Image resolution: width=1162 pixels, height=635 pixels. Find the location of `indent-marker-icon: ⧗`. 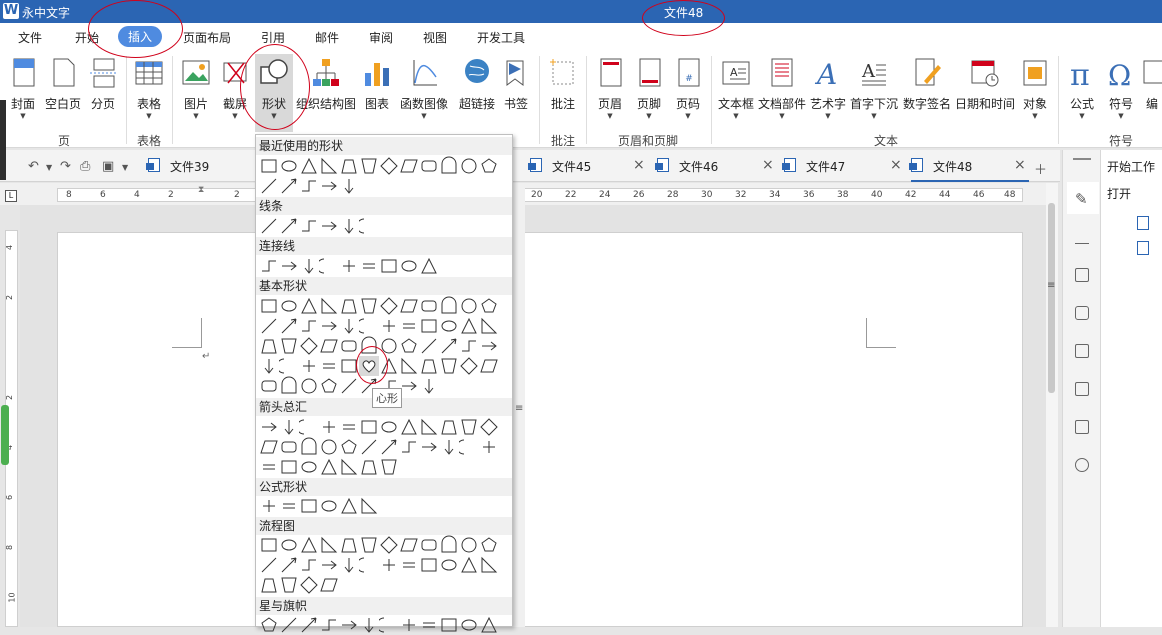

indent-marker-icon: ⧗ is located at coordinates (201, 190).